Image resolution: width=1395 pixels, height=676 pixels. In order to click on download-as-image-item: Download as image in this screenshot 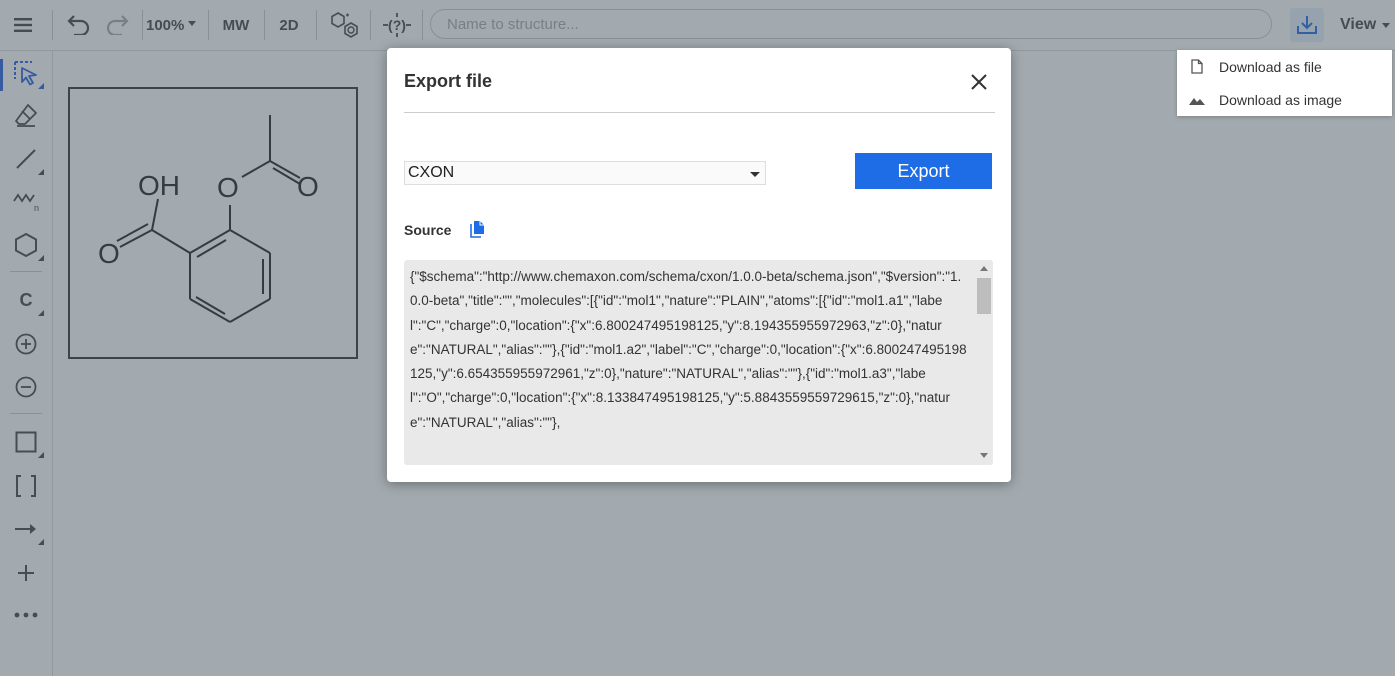, I will do `click(1284, 99)`.